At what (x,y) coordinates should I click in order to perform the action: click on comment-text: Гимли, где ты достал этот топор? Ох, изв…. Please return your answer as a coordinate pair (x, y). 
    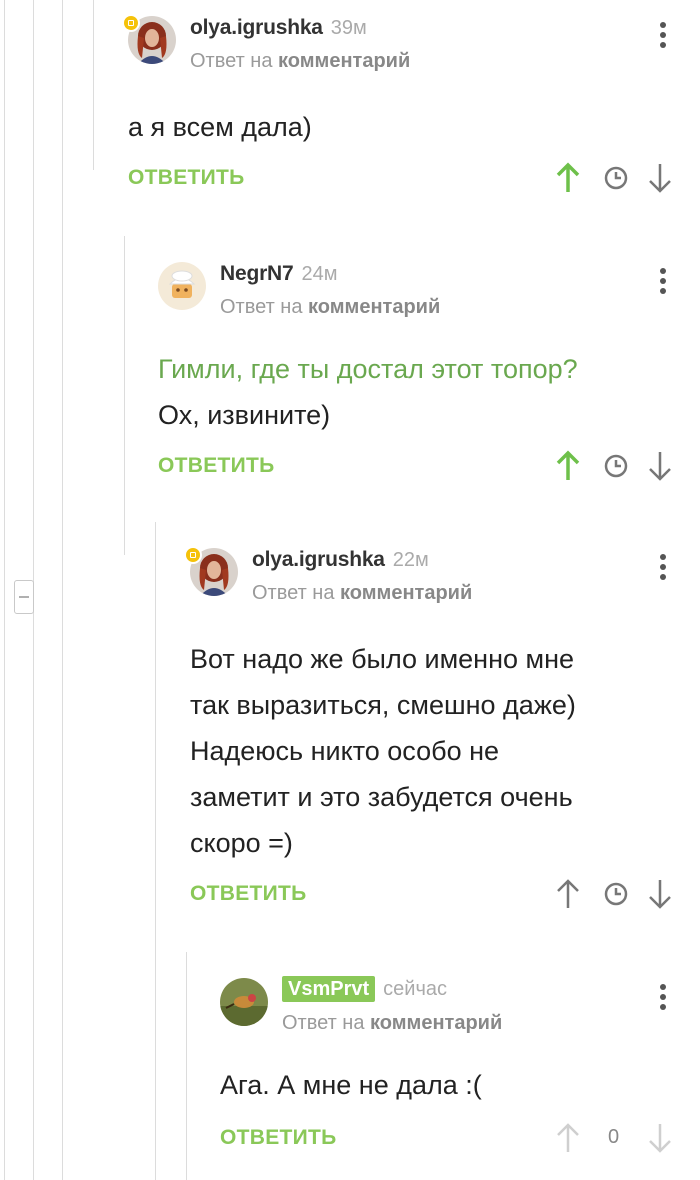
    Looking at the image, I should click on (368, 392).